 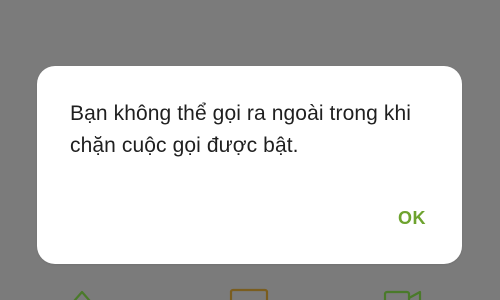 I want to click on square-icon, so click(x=249, y=293).